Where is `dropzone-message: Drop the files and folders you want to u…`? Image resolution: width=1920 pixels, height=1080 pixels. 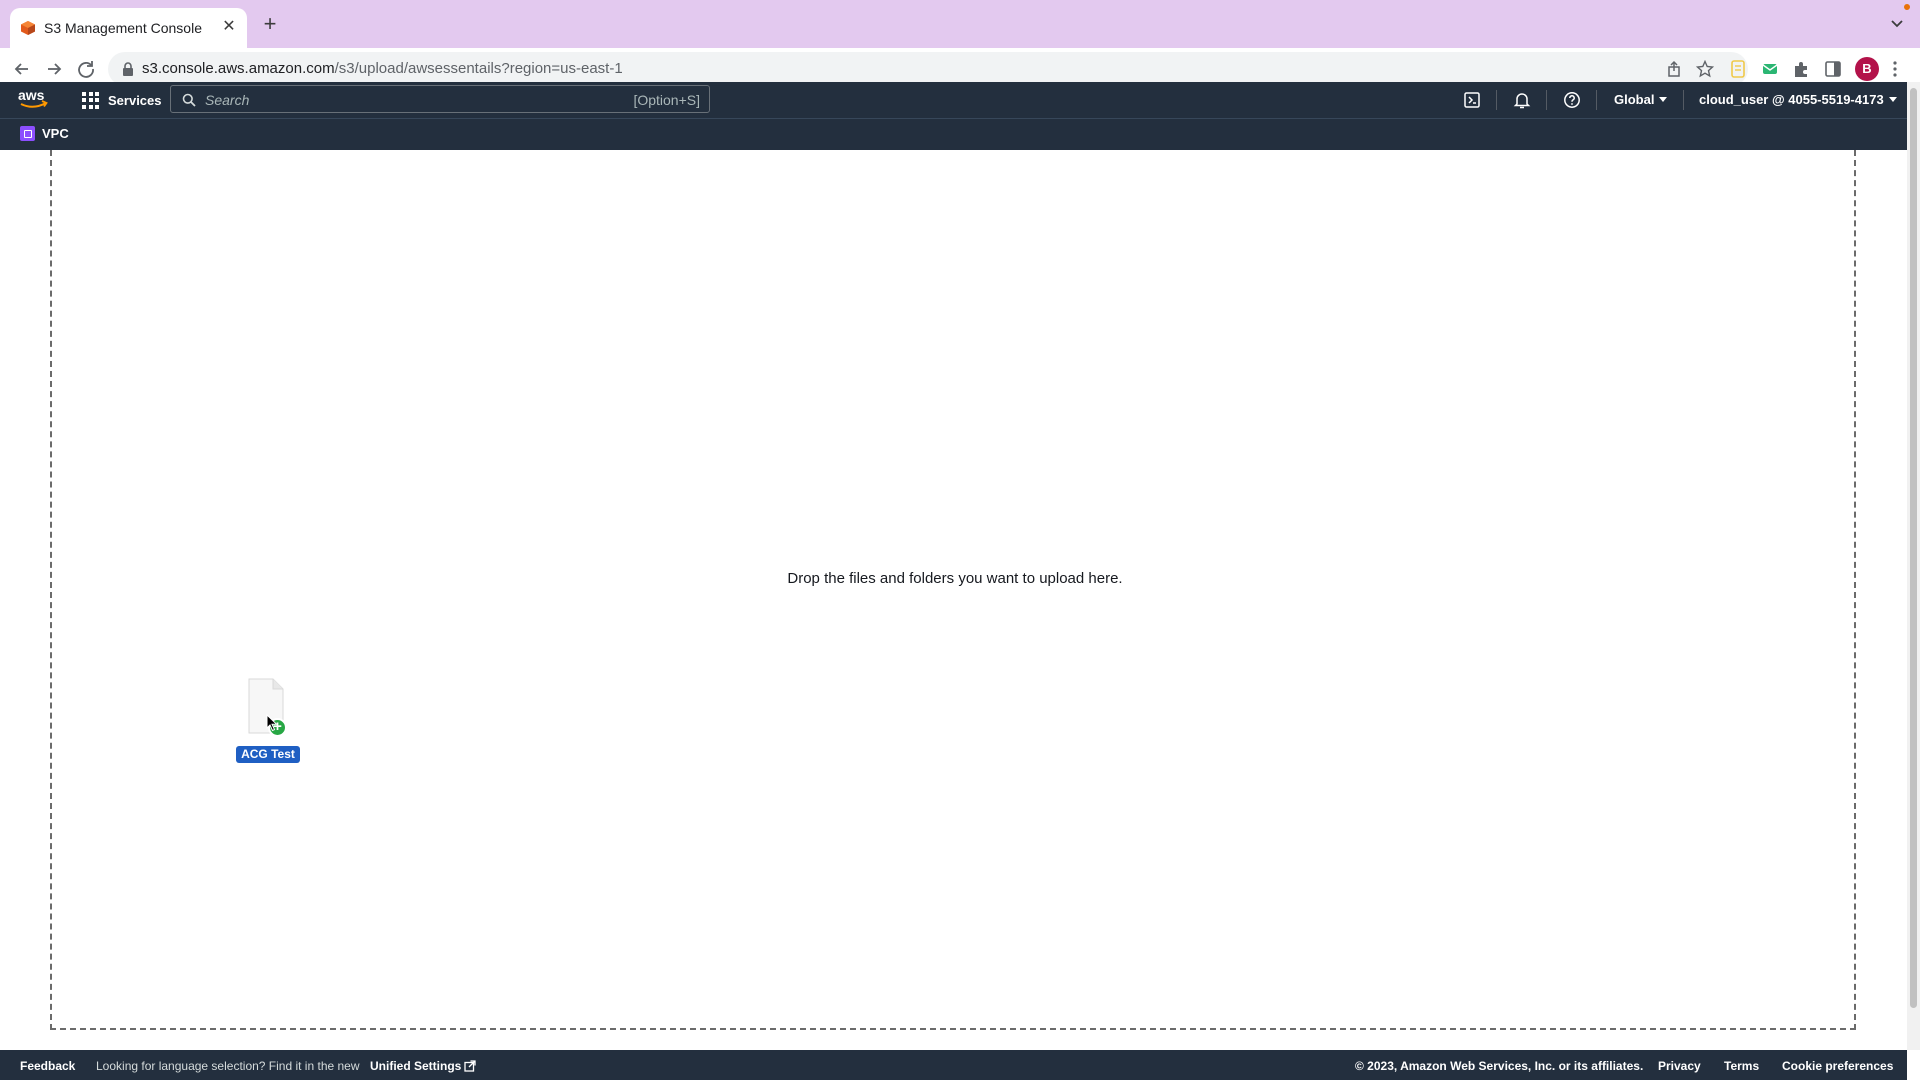
dropzone-message: Drop the files and folders you want to u… is located at coordinates (955, 578).